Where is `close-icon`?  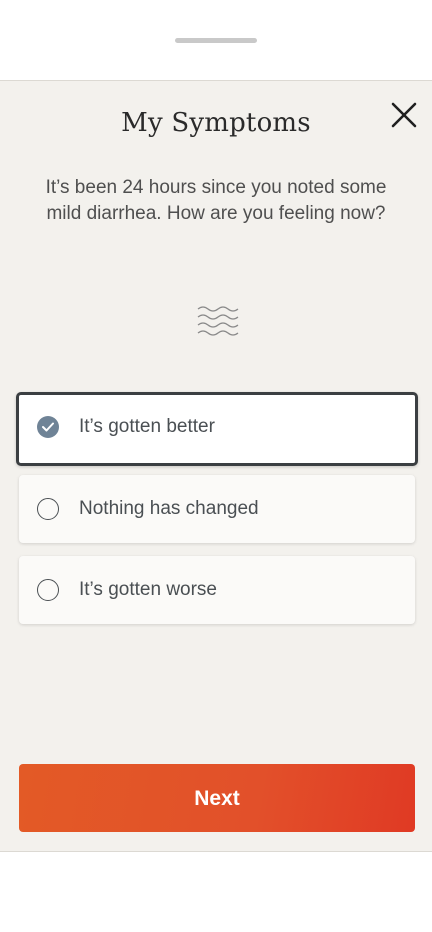 close-icon is located at coordinates (404, 115).